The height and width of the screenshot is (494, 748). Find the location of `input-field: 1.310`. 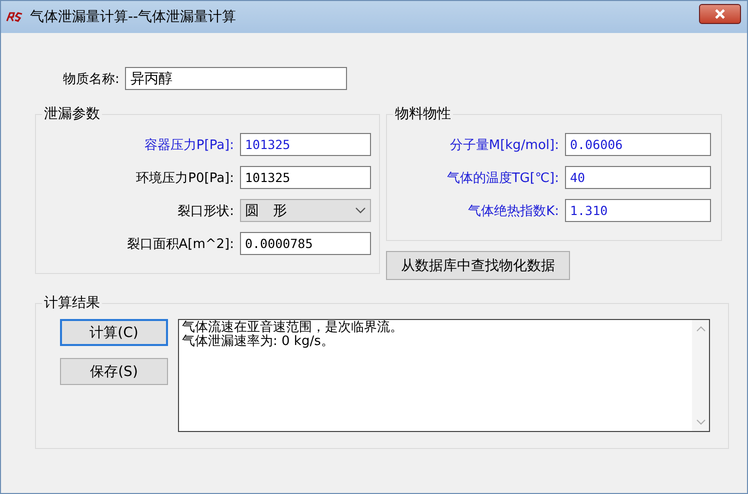

input-field: 1.310 is located at coordinates (638, 210).